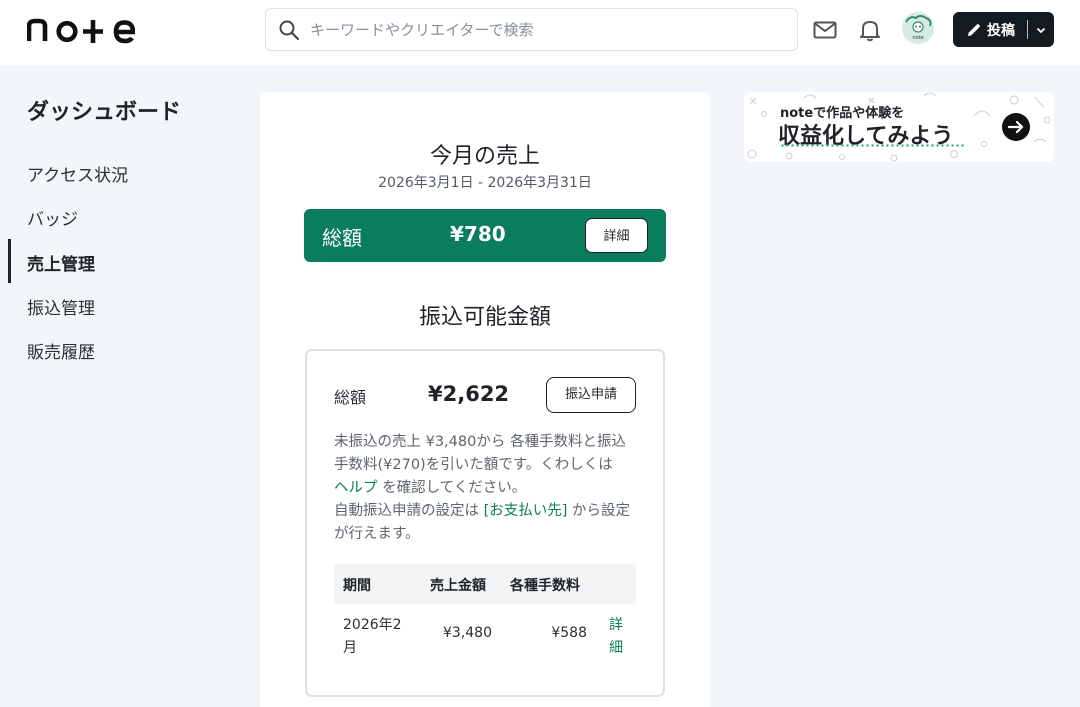  I want to click on row-fee-amount: ¥588, so click(569, 633).